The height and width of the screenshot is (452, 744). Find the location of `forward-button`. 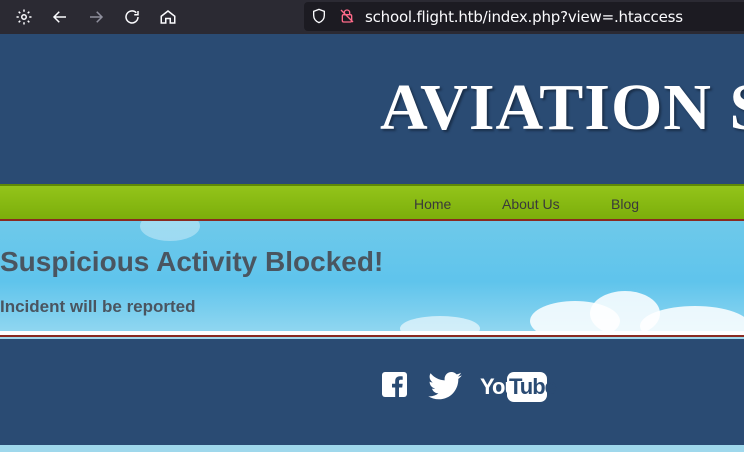

forward-button is located at coordinates (96, 17).